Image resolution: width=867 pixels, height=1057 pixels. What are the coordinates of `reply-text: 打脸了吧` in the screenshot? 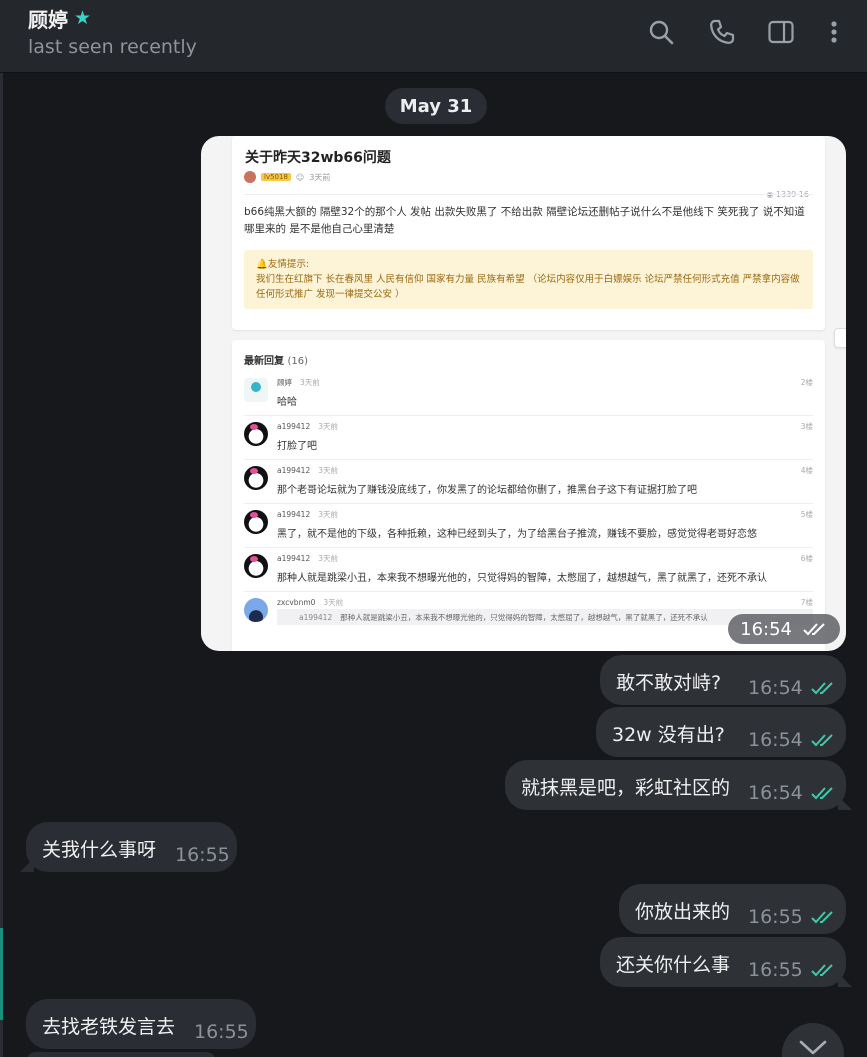 It's located at (297, 446).